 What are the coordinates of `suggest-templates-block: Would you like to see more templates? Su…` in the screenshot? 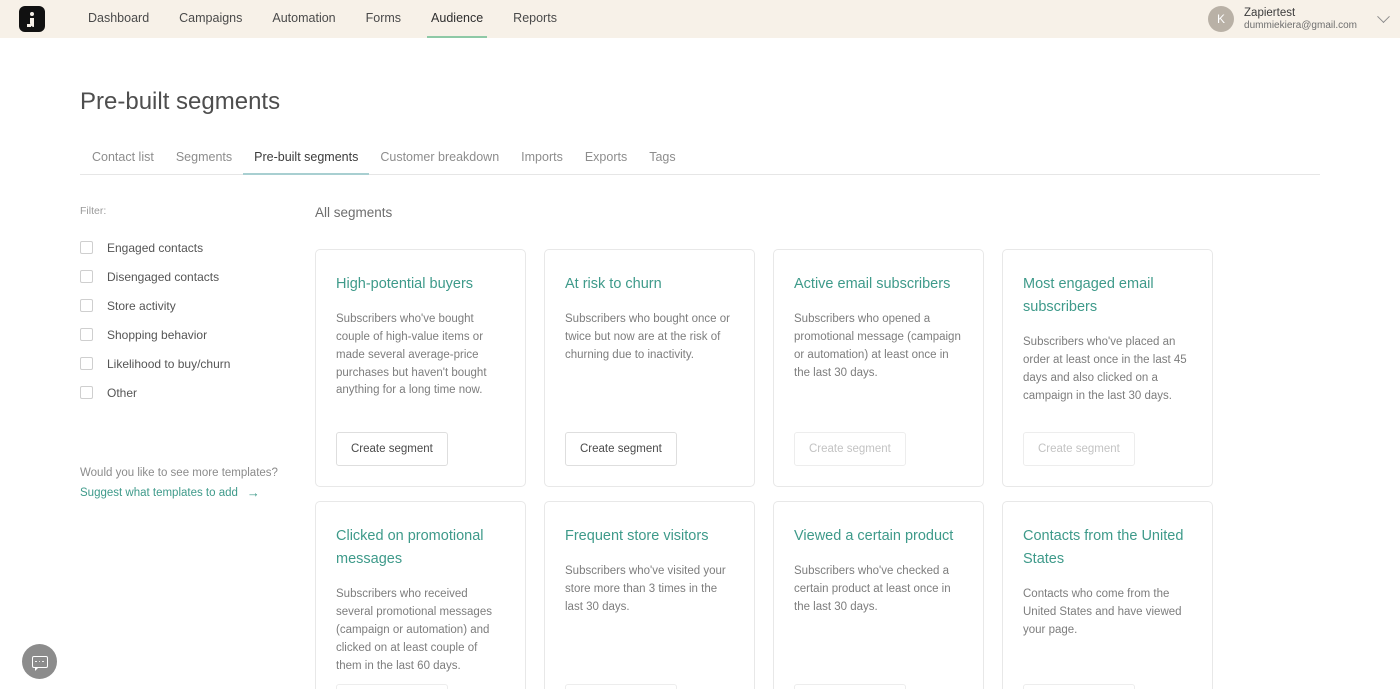 It's located at (197, 484).